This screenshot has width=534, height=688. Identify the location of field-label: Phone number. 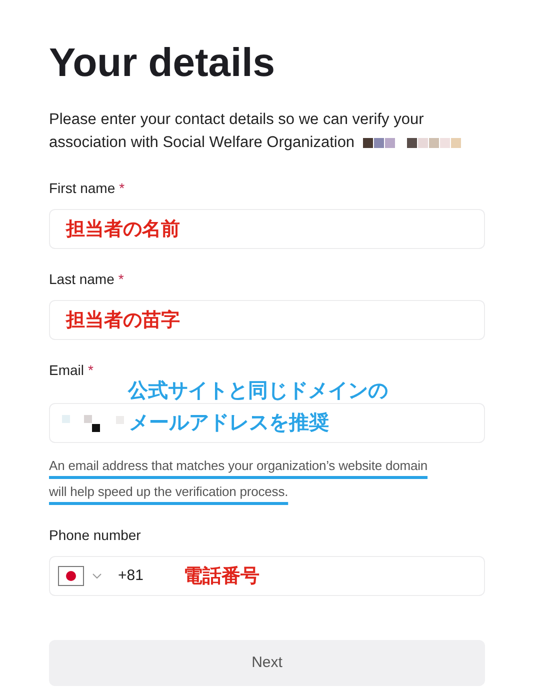
(95, 535).